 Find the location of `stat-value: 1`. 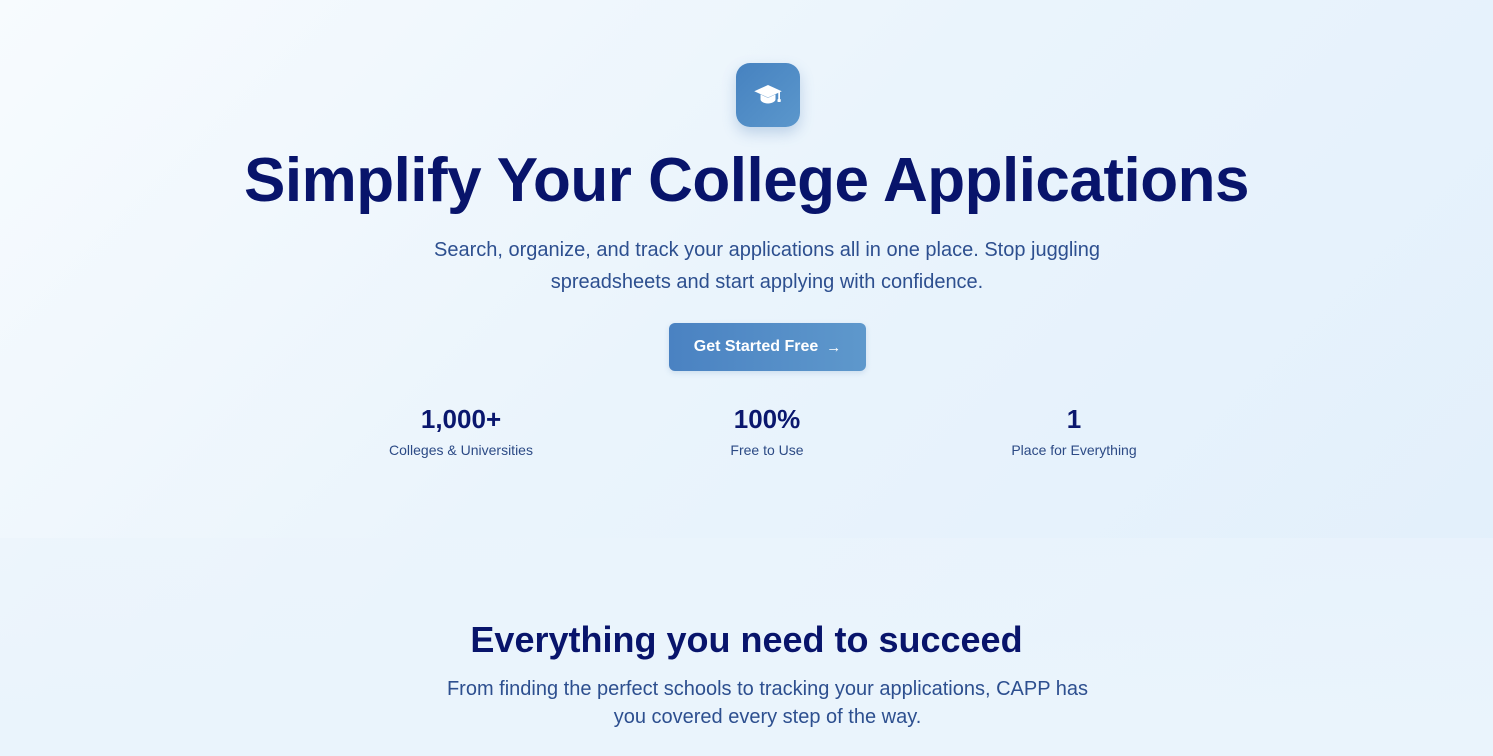

stat-value: 1 is located at coordinates (1074, 419).